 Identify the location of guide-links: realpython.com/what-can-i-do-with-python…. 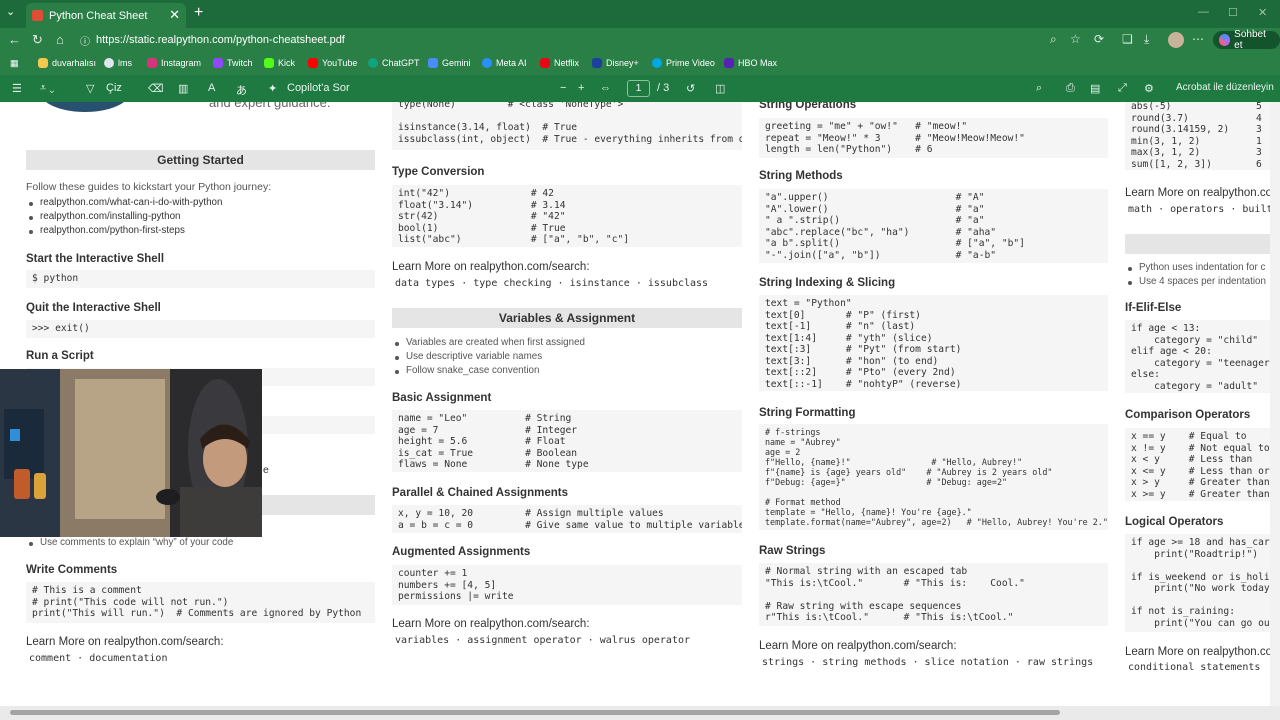
(196, 217).